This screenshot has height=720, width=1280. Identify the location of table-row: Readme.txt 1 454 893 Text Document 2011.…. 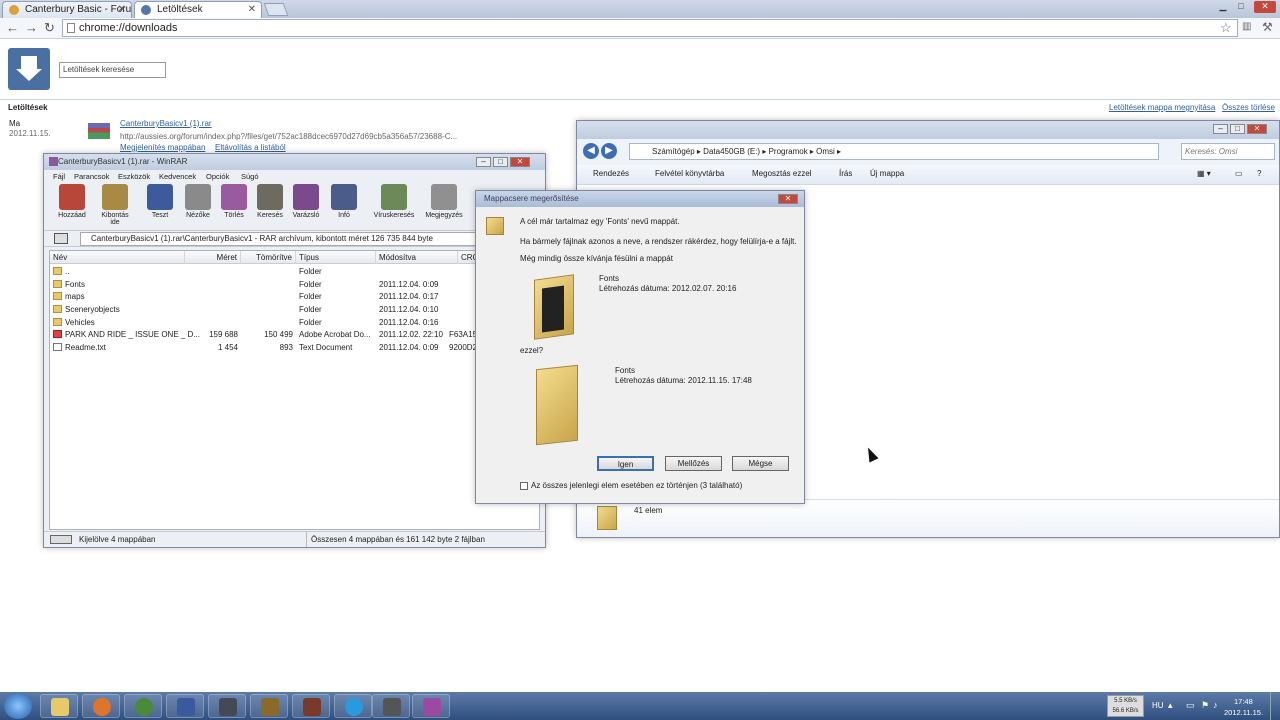
(294, 348).